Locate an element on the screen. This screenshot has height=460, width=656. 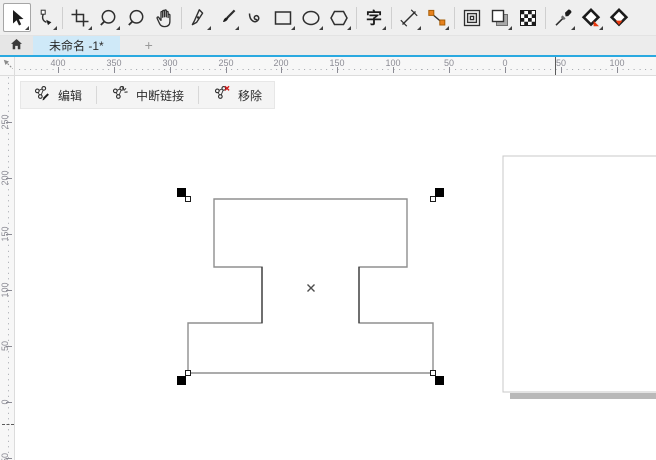
page-shadow is located at coordinates (583, 396).